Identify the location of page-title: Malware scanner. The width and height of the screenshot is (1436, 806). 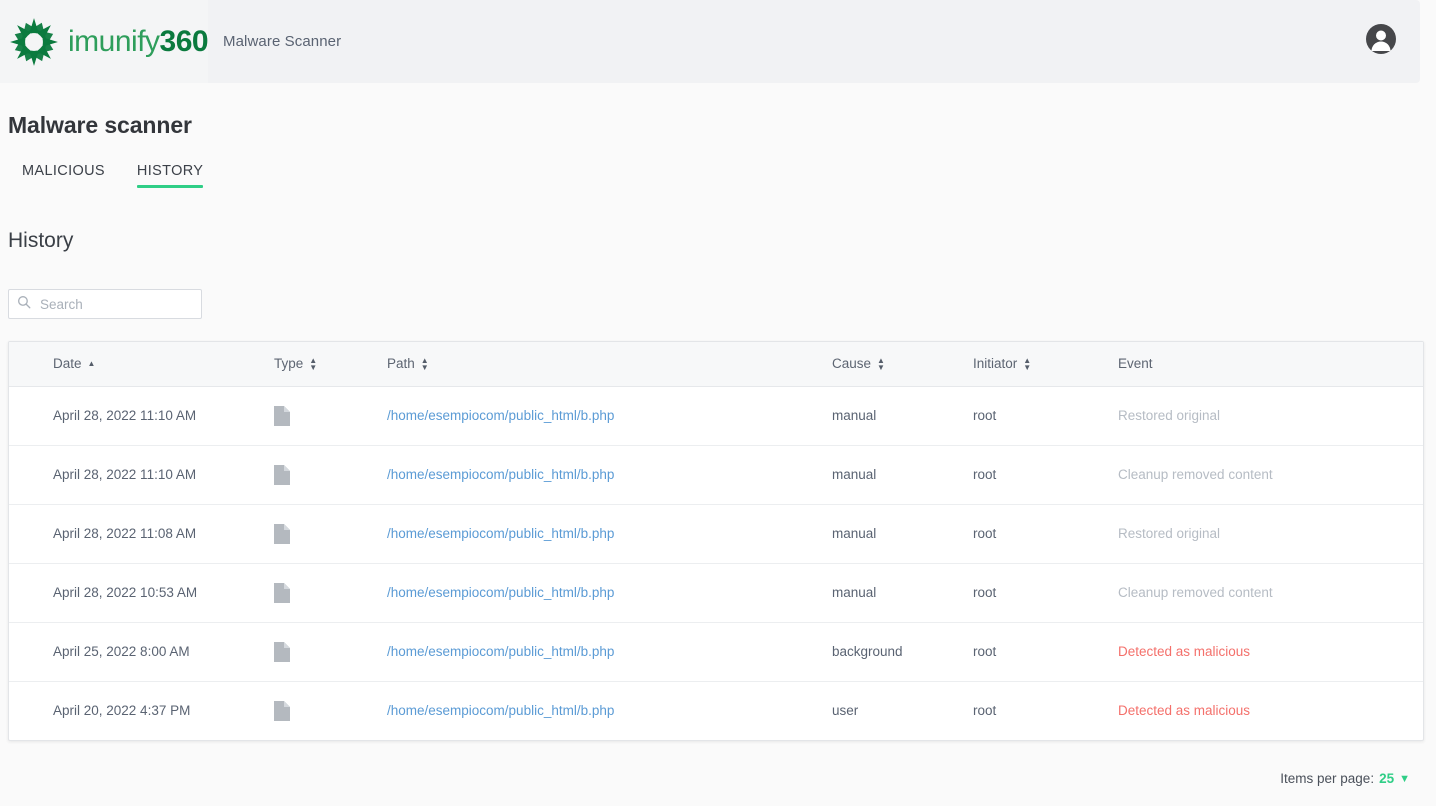
(100, 125).